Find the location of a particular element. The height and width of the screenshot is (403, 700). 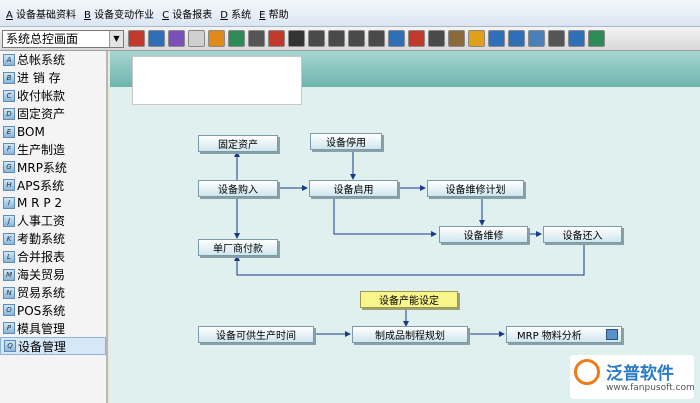

logo-url: www.fanpusoft.com is located at coordinates (650, 388).